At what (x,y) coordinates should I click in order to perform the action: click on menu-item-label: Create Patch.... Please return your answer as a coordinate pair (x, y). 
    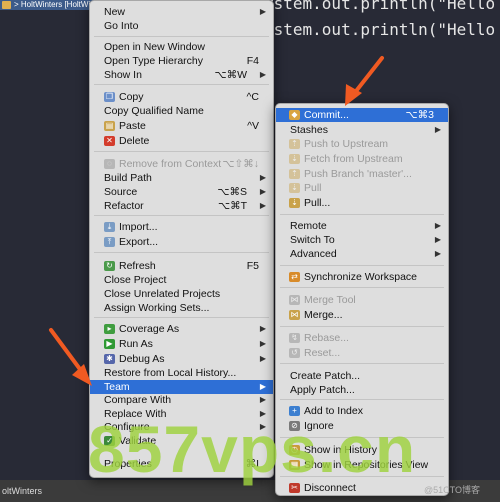
    Looking at the image, I should click on (325, 376).